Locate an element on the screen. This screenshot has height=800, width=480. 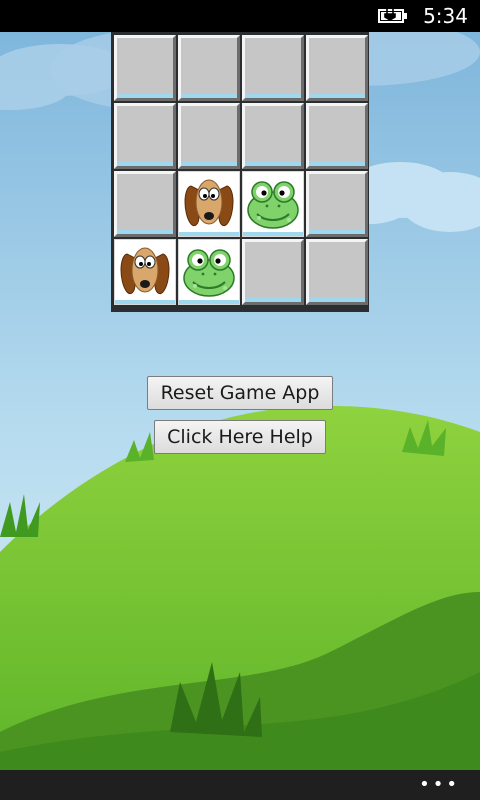
reset-game-button: Reset Game App is located at coordinates (240, 393).